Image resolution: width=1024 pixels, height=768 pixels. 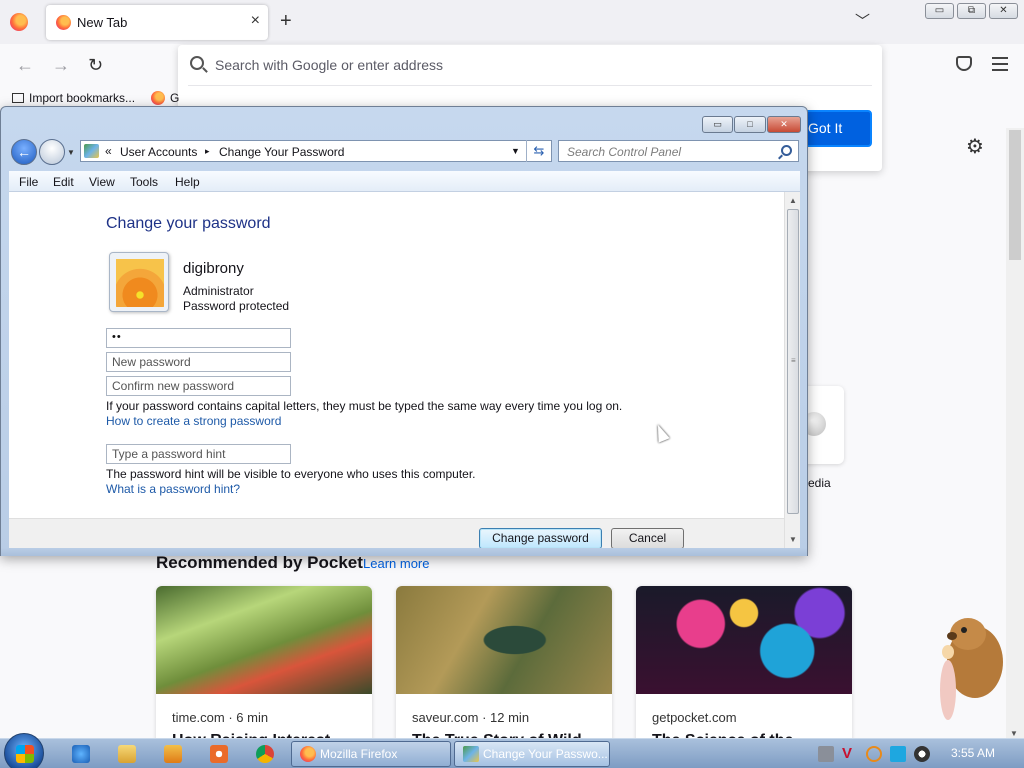 What do you see at coordinates (173, 754) in the screenshot?
I see `media-player-icon` at bounding box center [173, 754].